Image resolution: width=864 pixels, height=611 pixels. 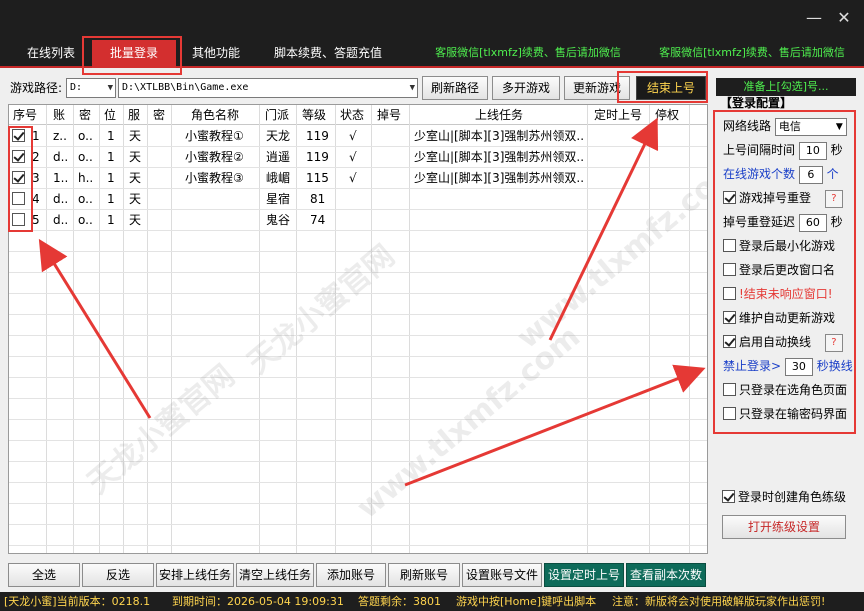 What do you see at coordinates (118, 575) in the screenshot?
I see `invert-select-button: 反选` at bounding box center [118, 575].